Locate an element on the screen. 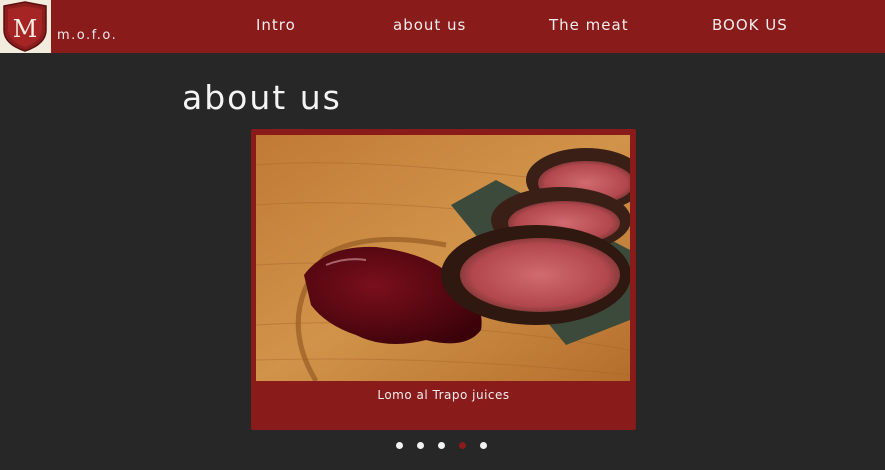 The image size is (885, 470). shield-logo-icon: M is located at coordinates (25, 26).